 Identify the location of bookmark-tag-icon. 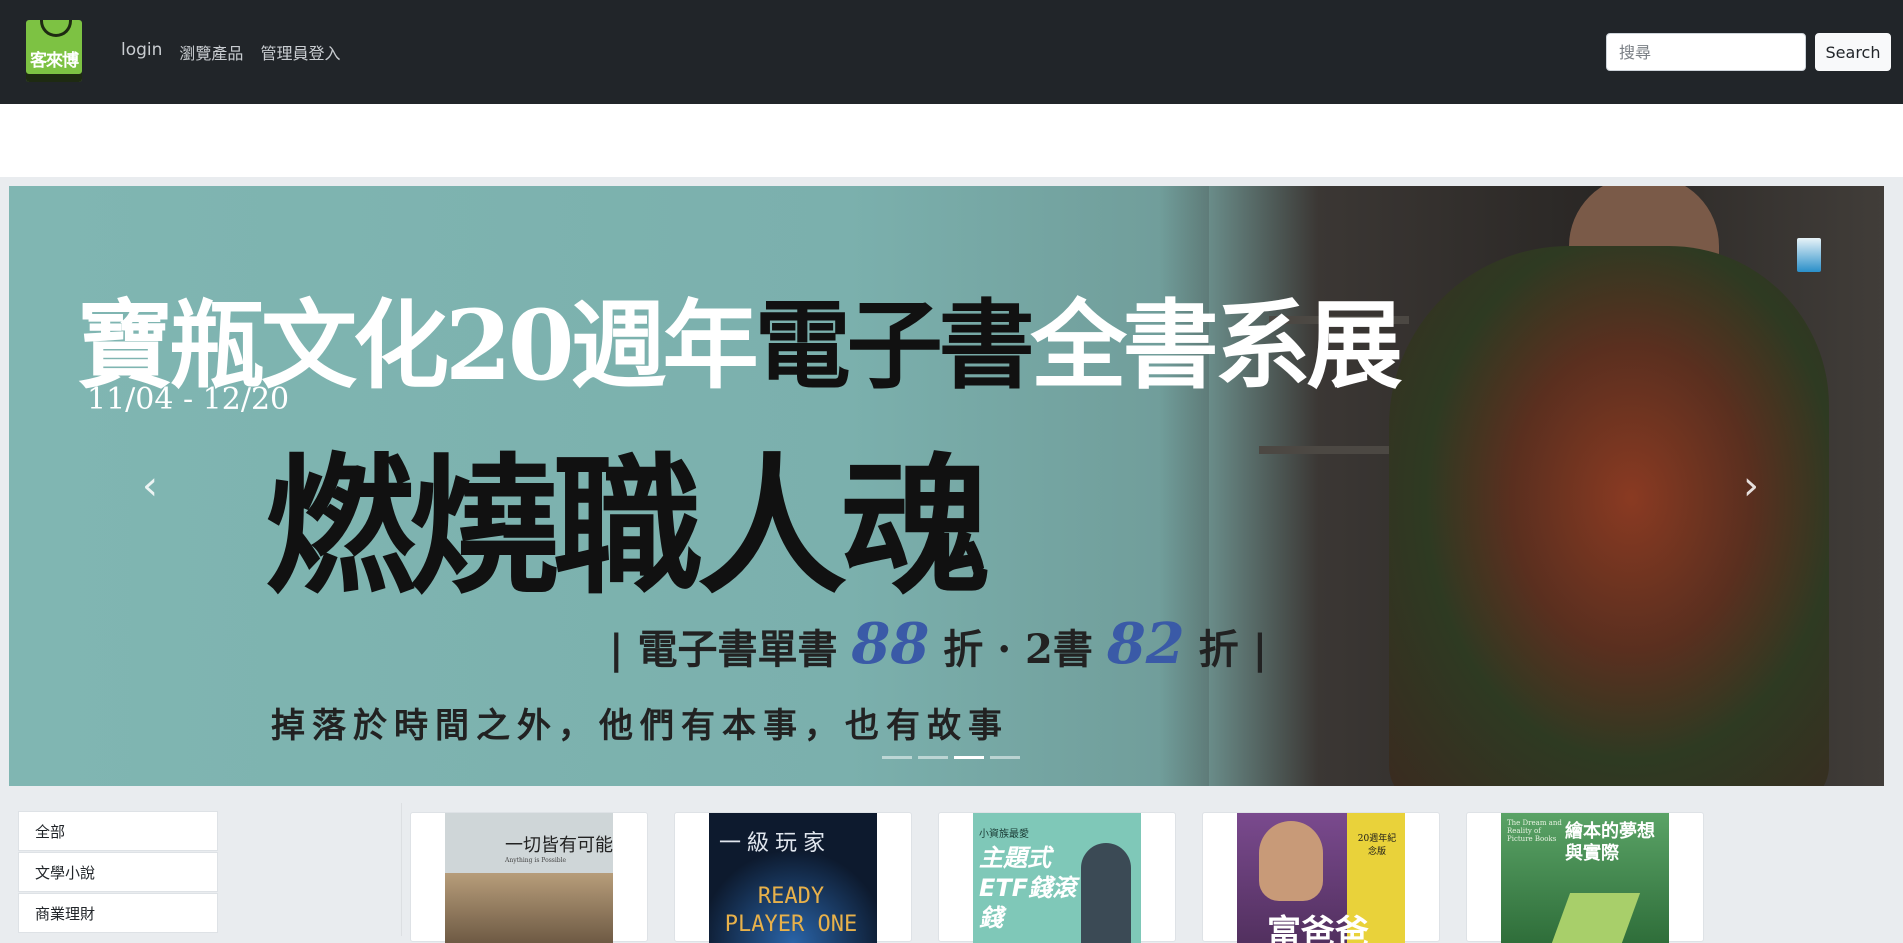
(1809, 255).